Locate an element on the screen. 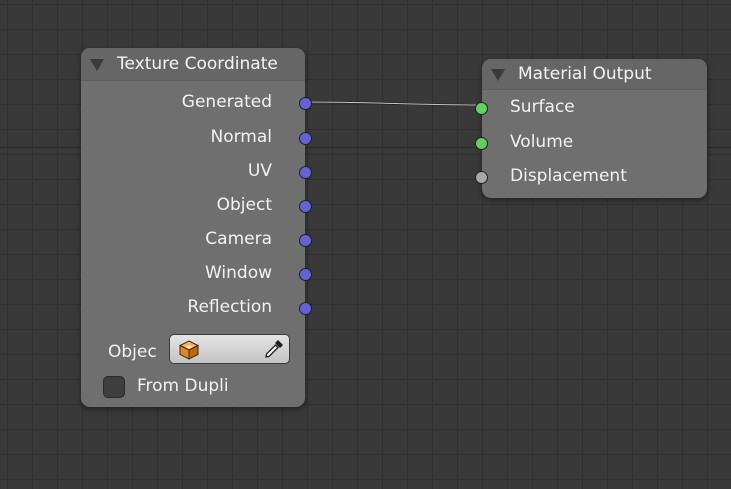  input-socket-surface: Surface is located at coordinates (591, 108).